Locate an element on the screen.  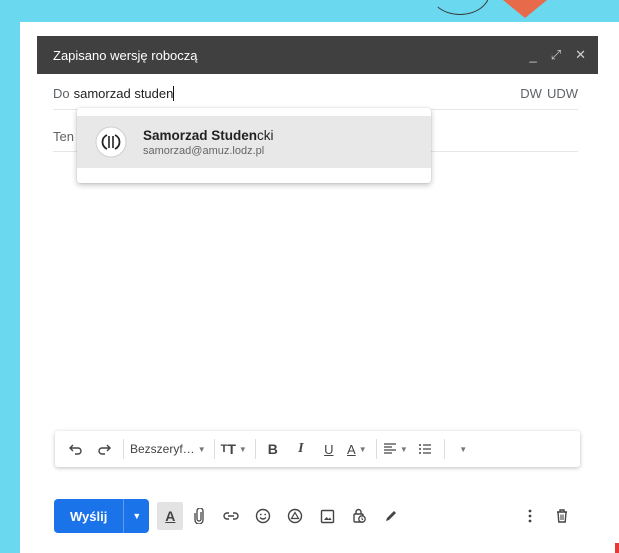
underline-button: U is located at coordinates (329, 449).